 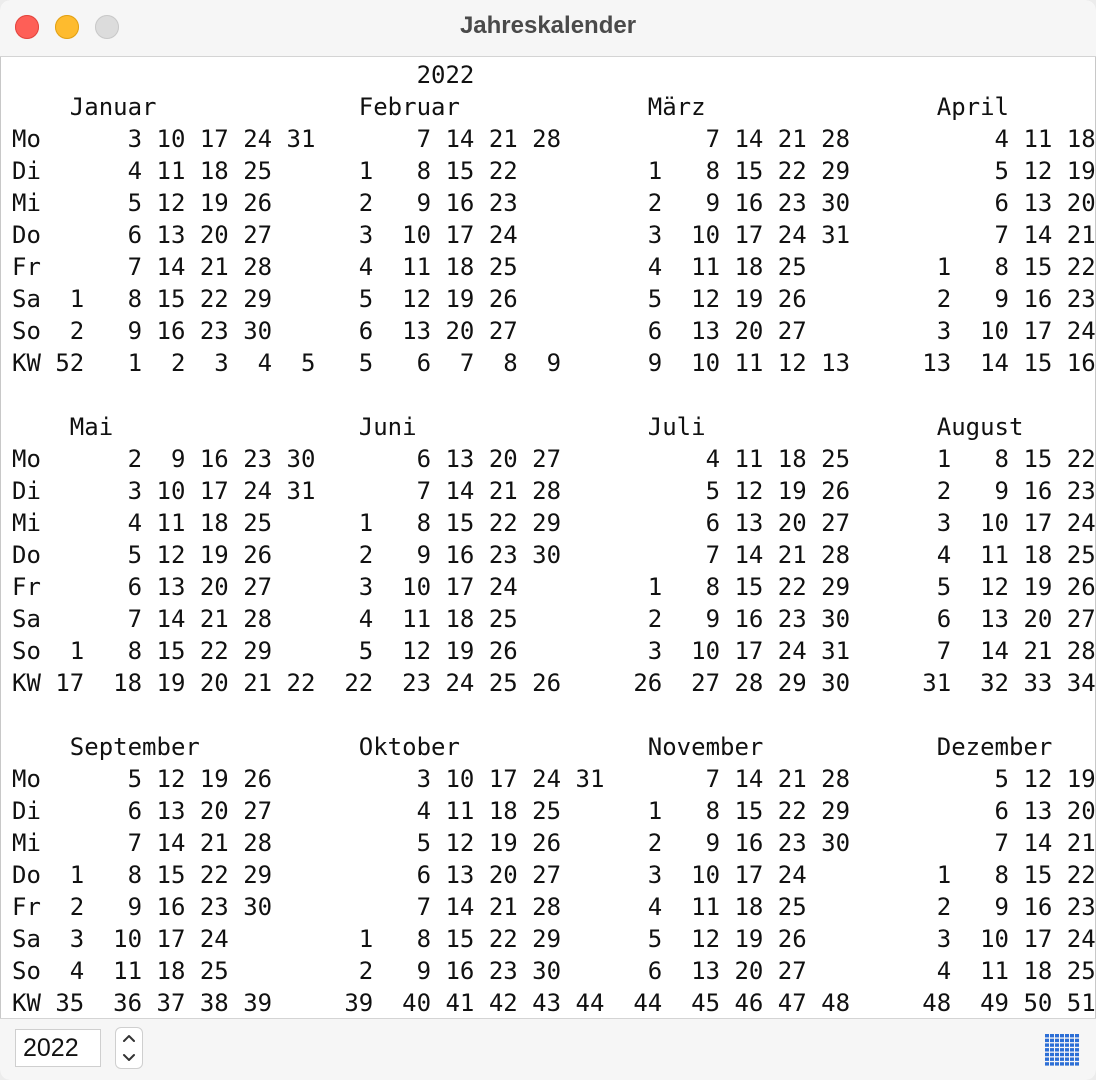 I want to click on stepper-up-button, so click(x=129, y=1038).